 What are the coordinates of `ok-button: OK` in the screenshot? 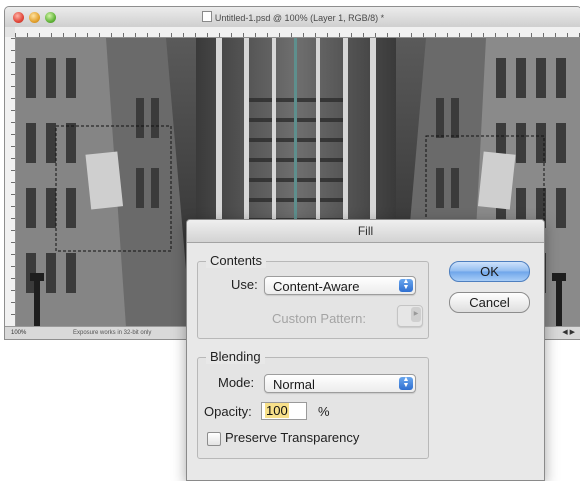 It's located at (489, 271).